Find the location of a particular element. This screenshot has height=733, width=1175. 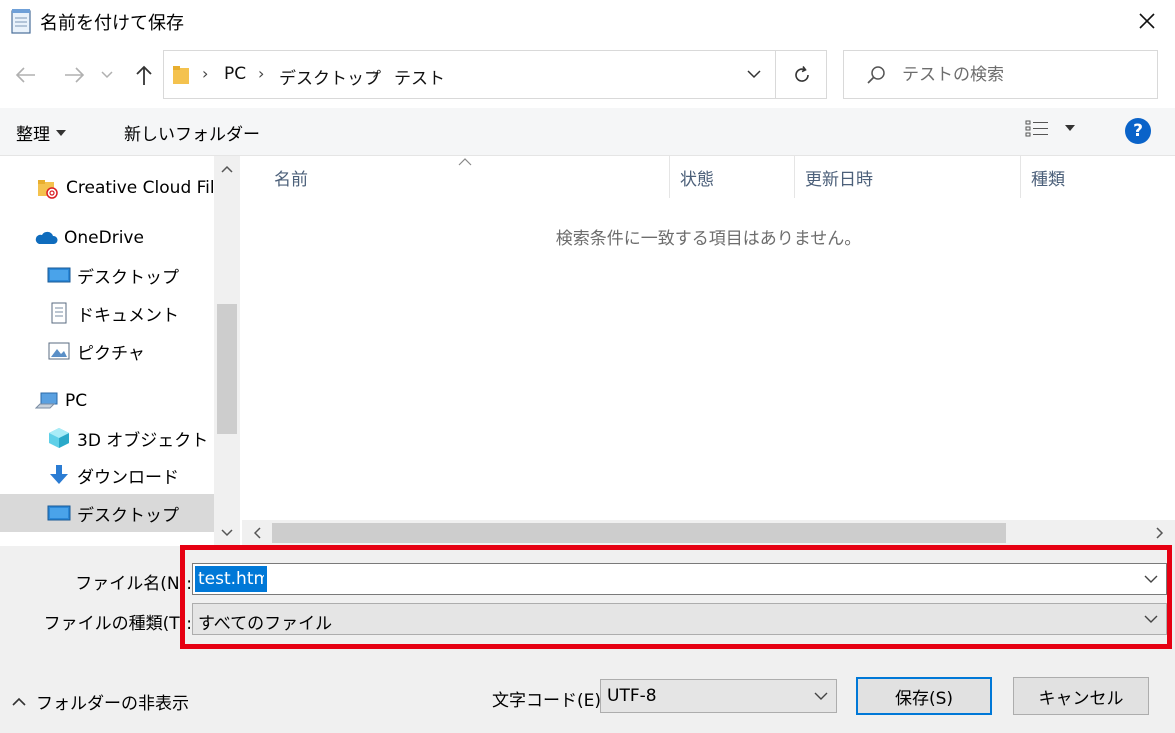

title-bar: 名前を付けて保存 is located at coordinates (587, 21).